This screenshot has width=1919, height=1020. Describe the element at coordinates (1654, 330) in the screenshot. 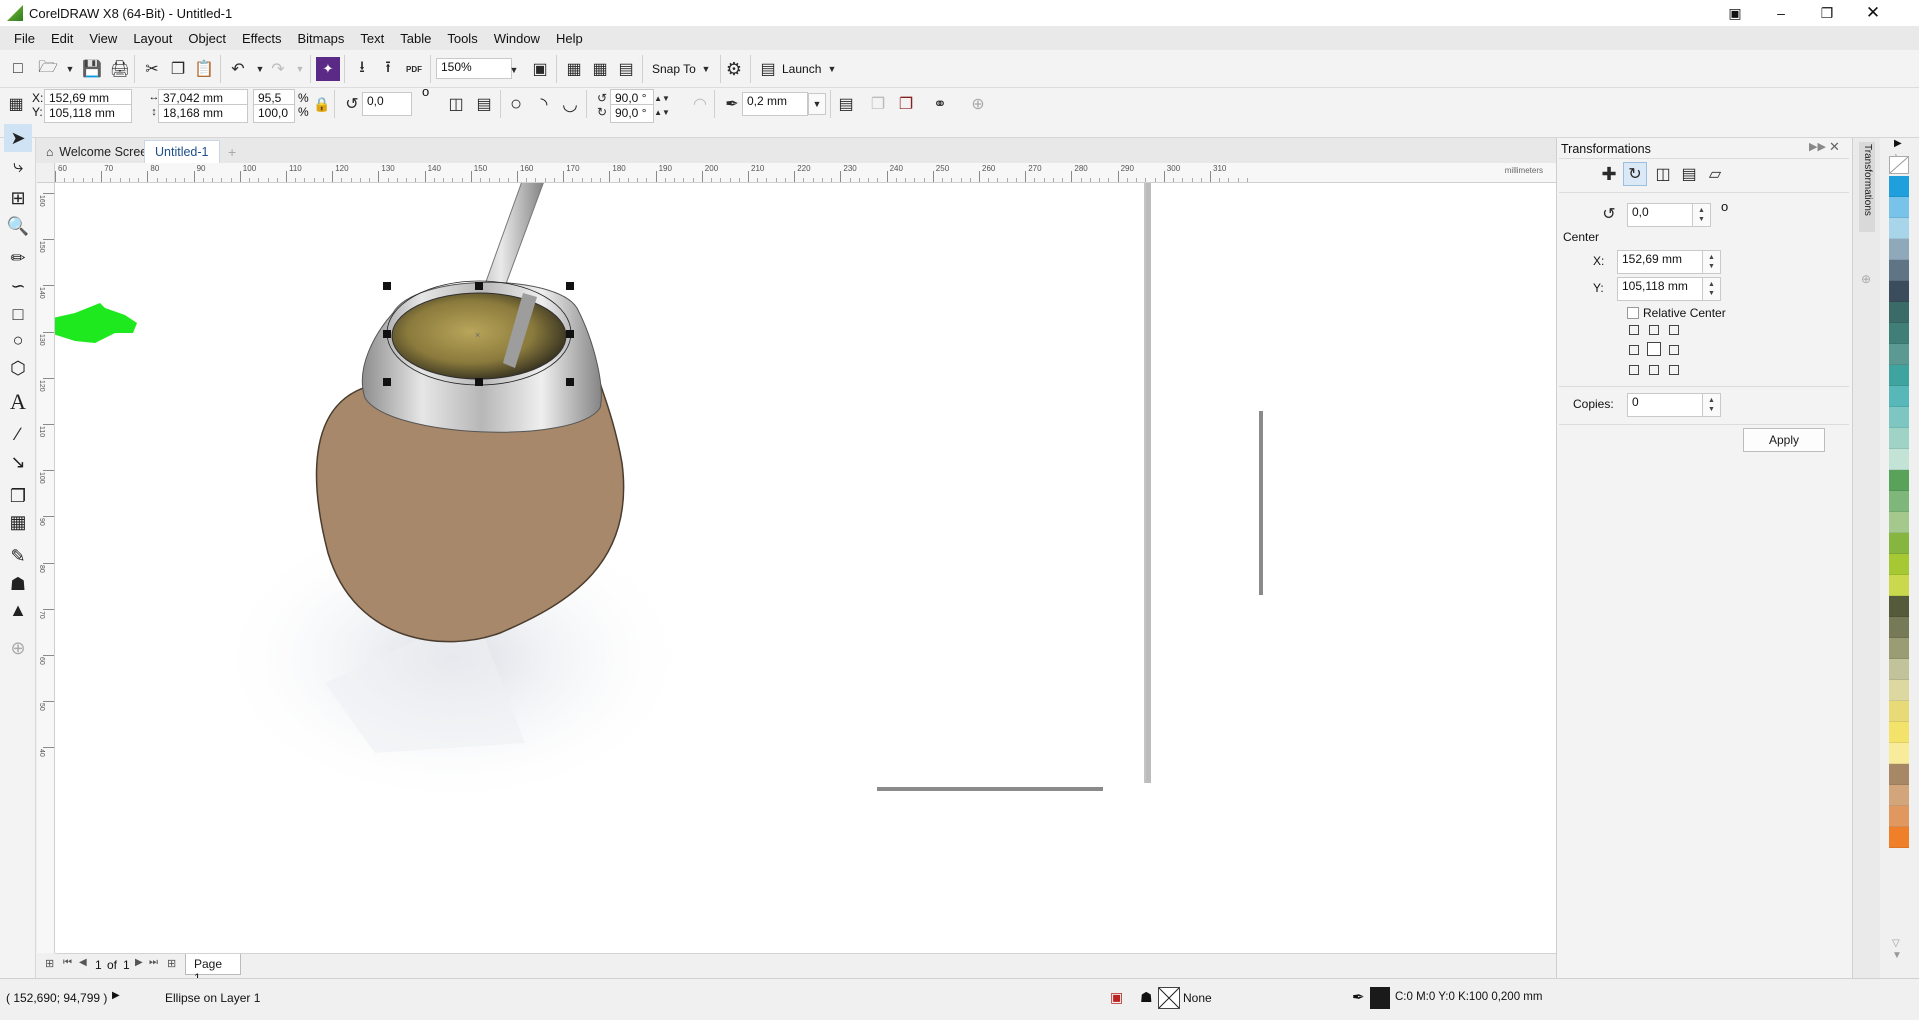

I see `anchor-top-center` at that location.